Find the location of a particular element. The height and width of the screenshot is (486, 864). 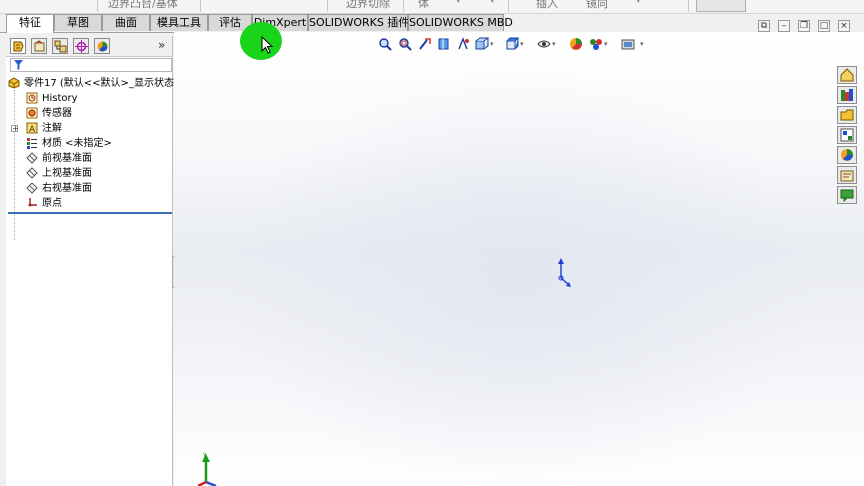

tree-item-label: 传感器 is located at coordinates (57, 113).